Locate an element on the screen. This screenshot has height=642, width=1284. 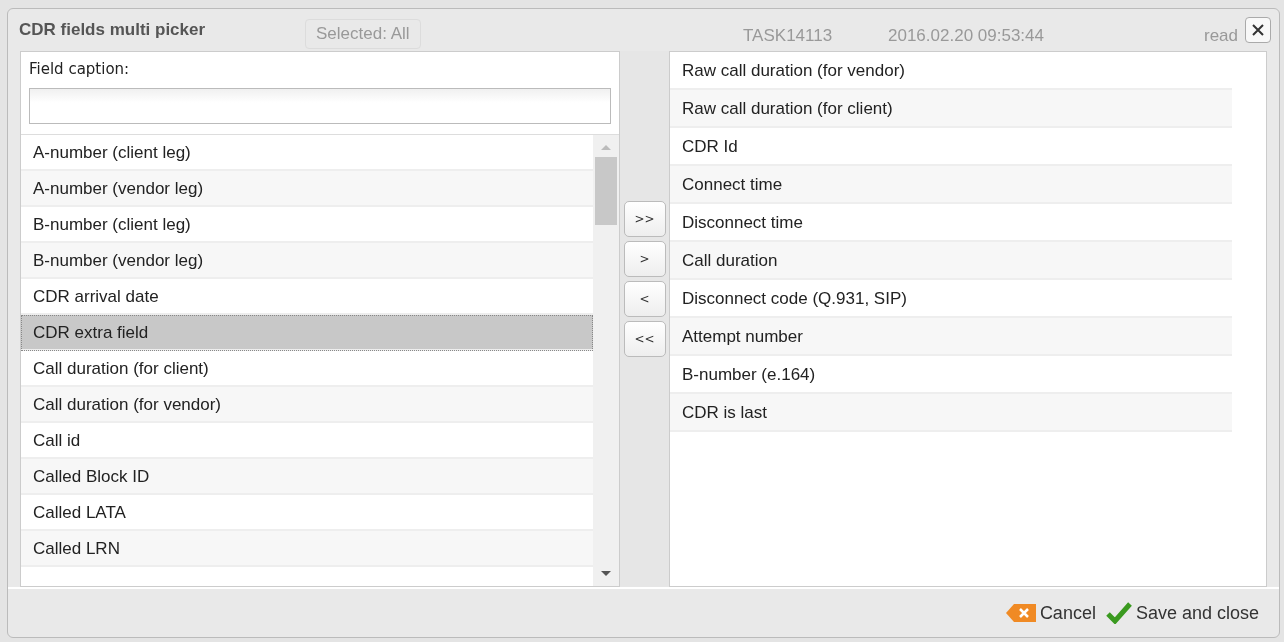
scroll-down-icon is located at coordinates (606, 574).